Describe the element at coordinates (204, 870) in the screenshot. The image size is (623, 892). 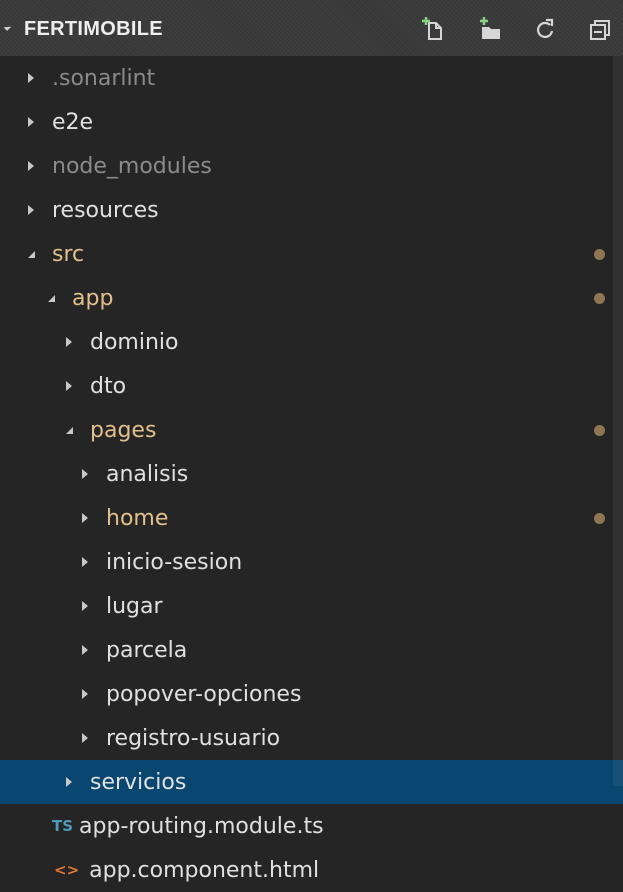
I see `tree-item-label: app.component.html` at that location.